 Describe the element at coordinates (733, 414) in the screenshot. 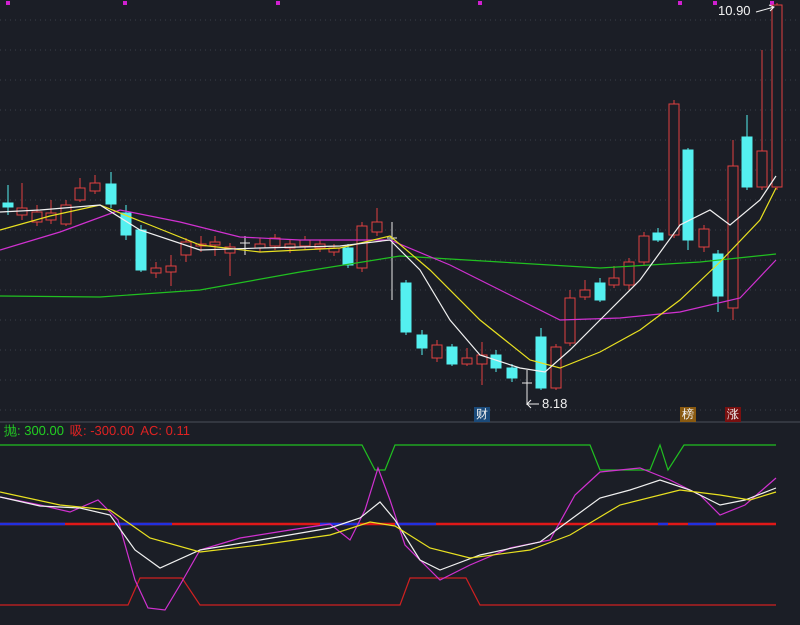

I see `event-badge: 涨` at that location.